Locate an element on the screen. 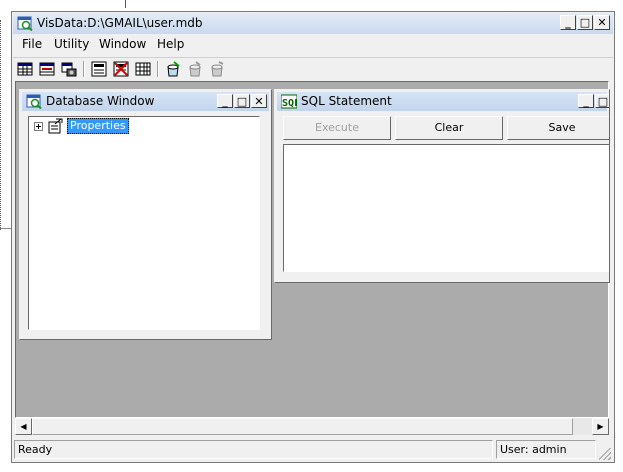  database-minimize-button: _ is located at coordinates (225, 101).